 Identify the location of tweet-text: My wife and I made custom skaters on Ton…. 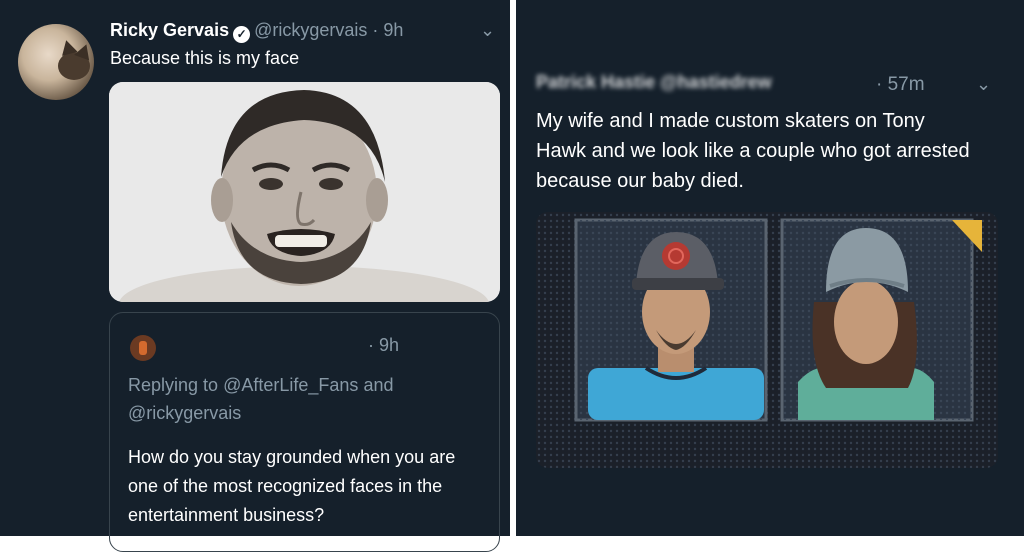
(753, 151).